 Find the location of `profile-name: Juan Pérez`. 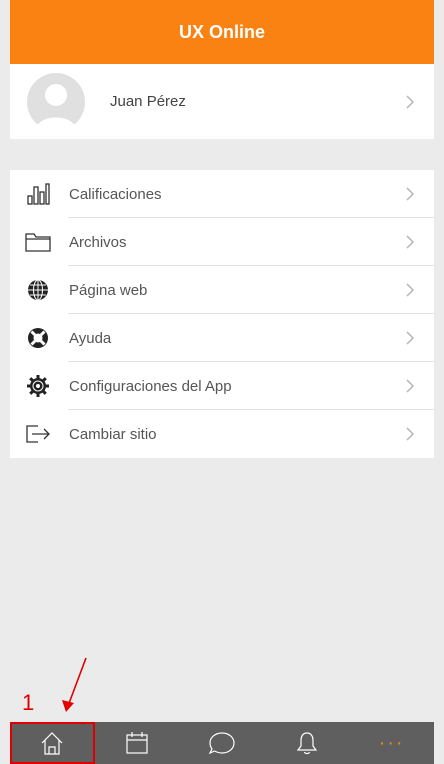

profile-name: Juan Pérez is located at coordinates (148, 101).